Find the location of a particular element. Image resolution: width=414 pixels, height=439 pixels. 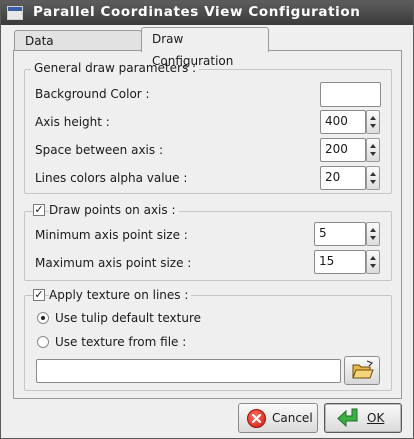

file-texture-radio is located at coordinates (43, 342).